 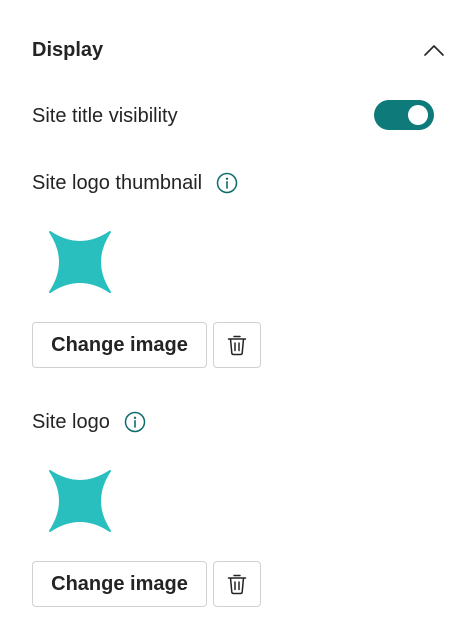 I want to click on site-logo-row: Site logo, so click(x=89, y=422).